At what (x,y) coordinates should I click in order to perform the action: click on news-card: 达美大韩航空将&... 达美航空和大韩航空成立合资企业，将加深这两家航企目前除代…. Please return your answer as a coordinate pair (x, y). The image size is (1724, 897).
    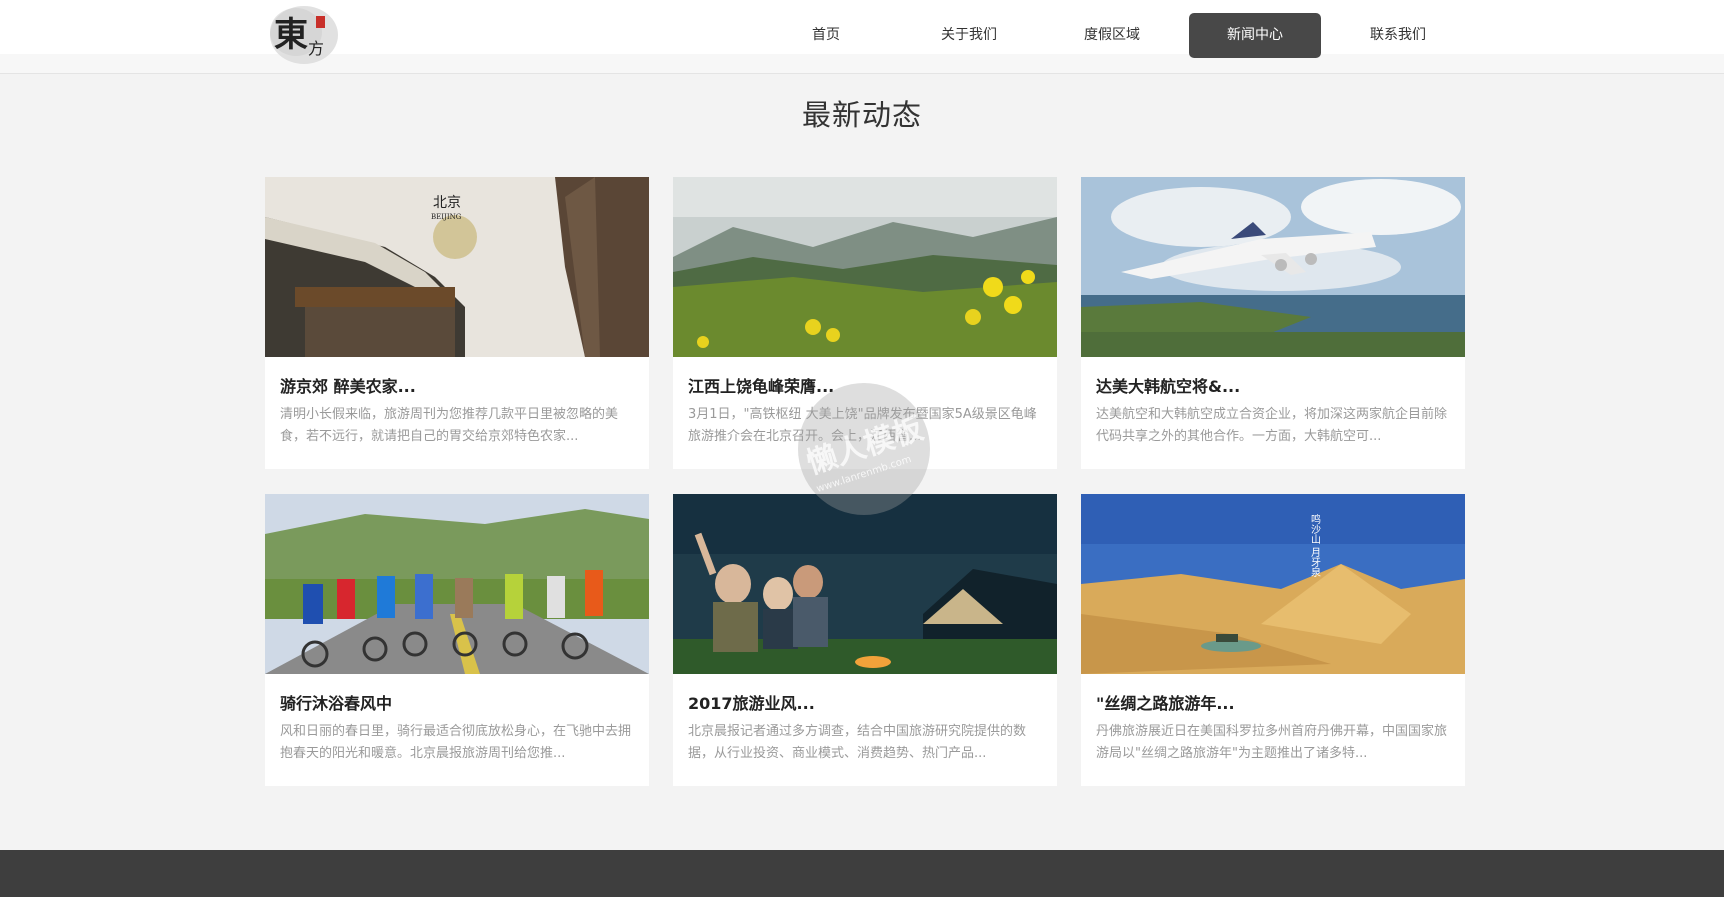
    Looking at the image, I should click on (1273, 323).